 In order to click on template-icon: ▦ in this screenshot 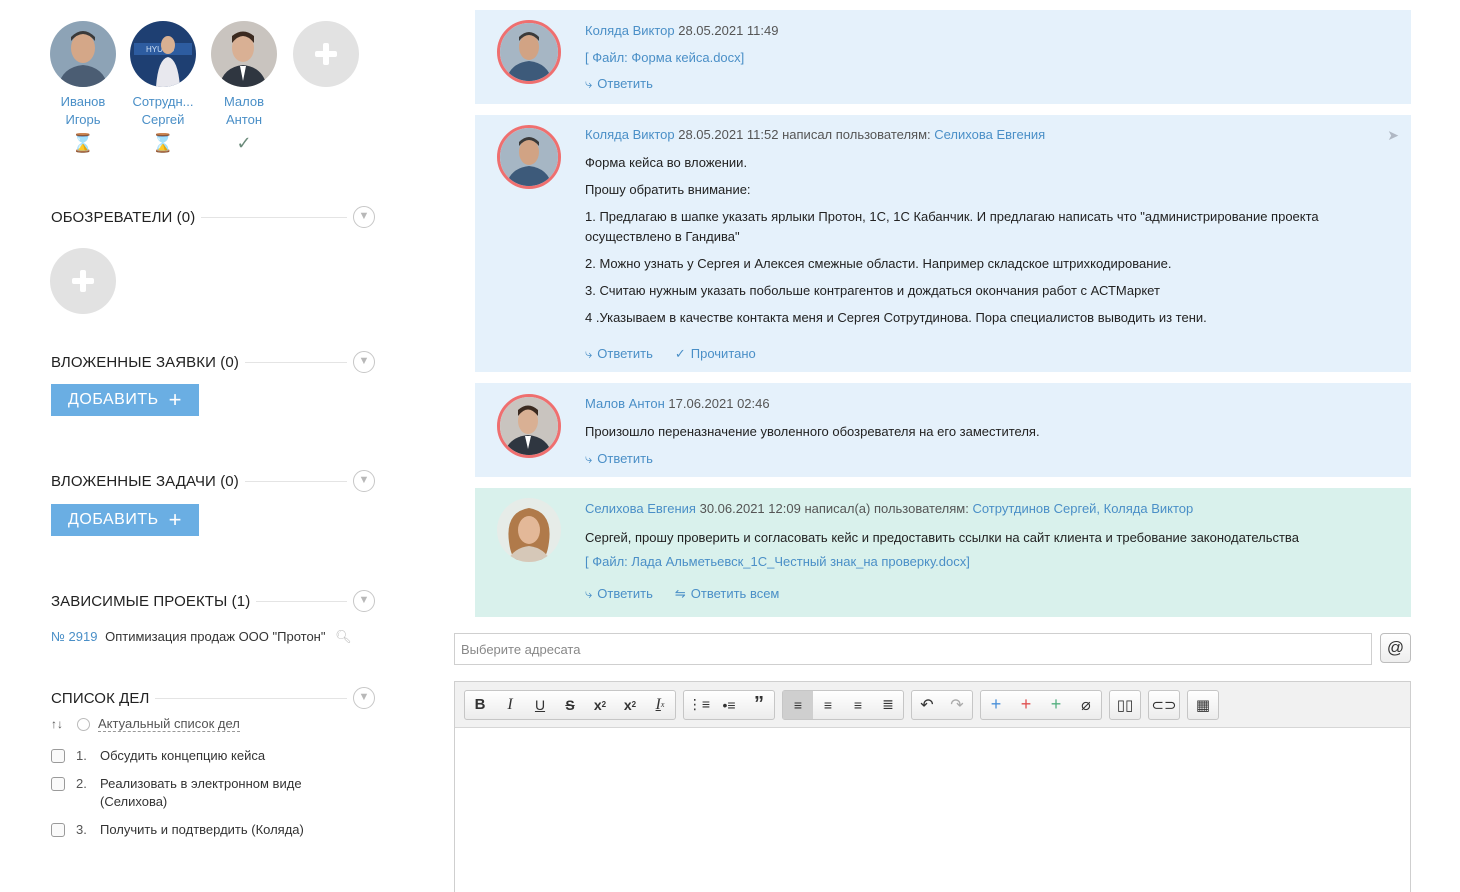, I will do `click(1203, 705)`.